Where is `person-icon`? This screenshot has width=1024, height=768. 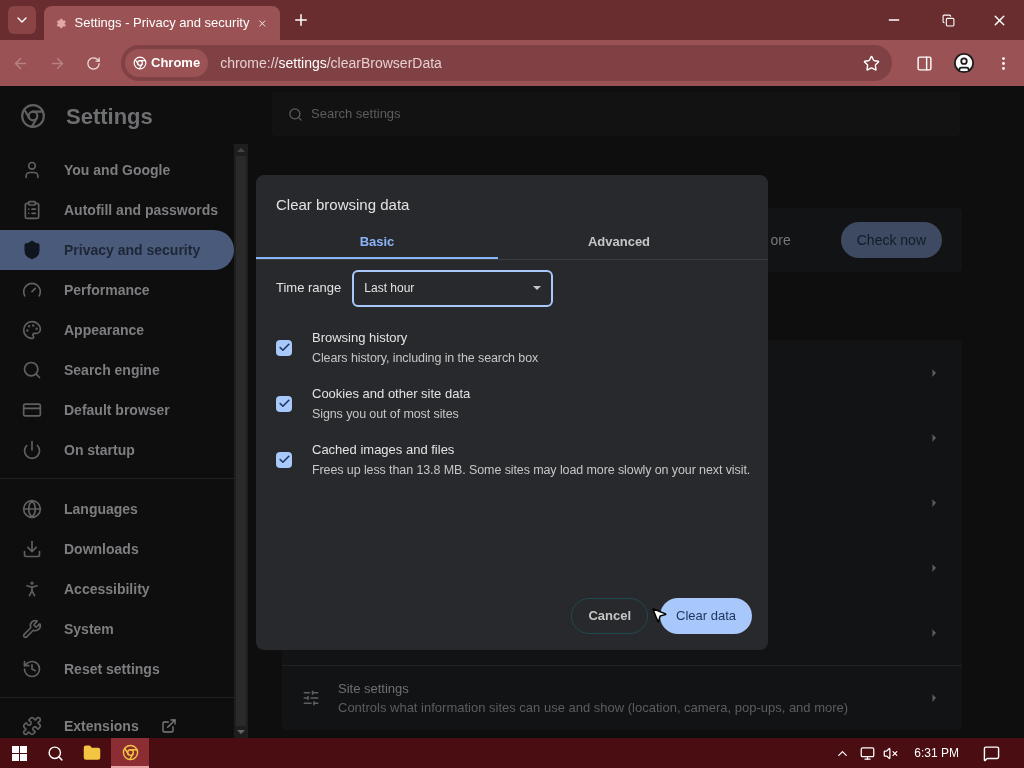 person-icon is located at coordinates (32, 170).